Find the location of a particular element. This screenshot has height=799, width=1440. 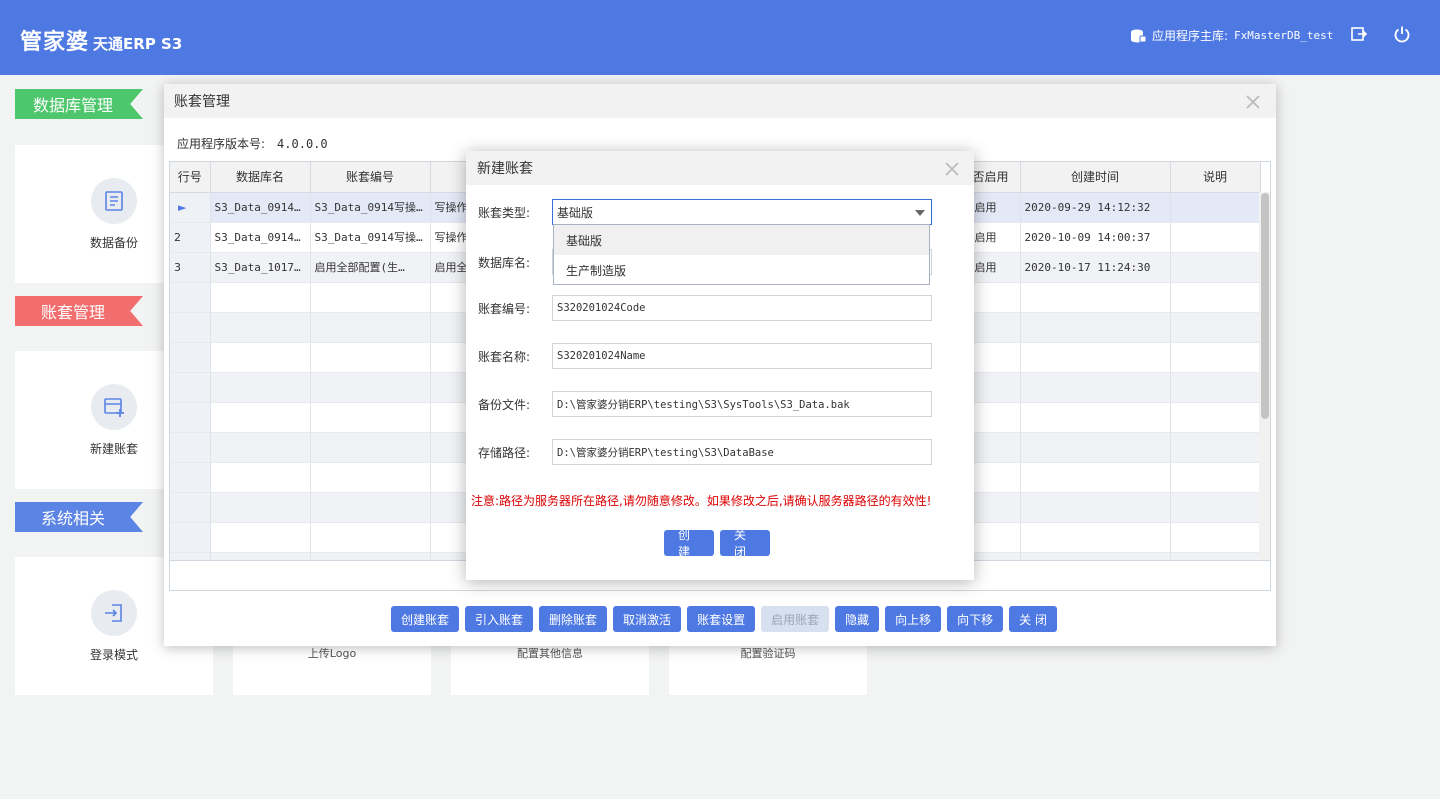

field-type: 账套类型: 基础版 is located at coordinates (705, 212).